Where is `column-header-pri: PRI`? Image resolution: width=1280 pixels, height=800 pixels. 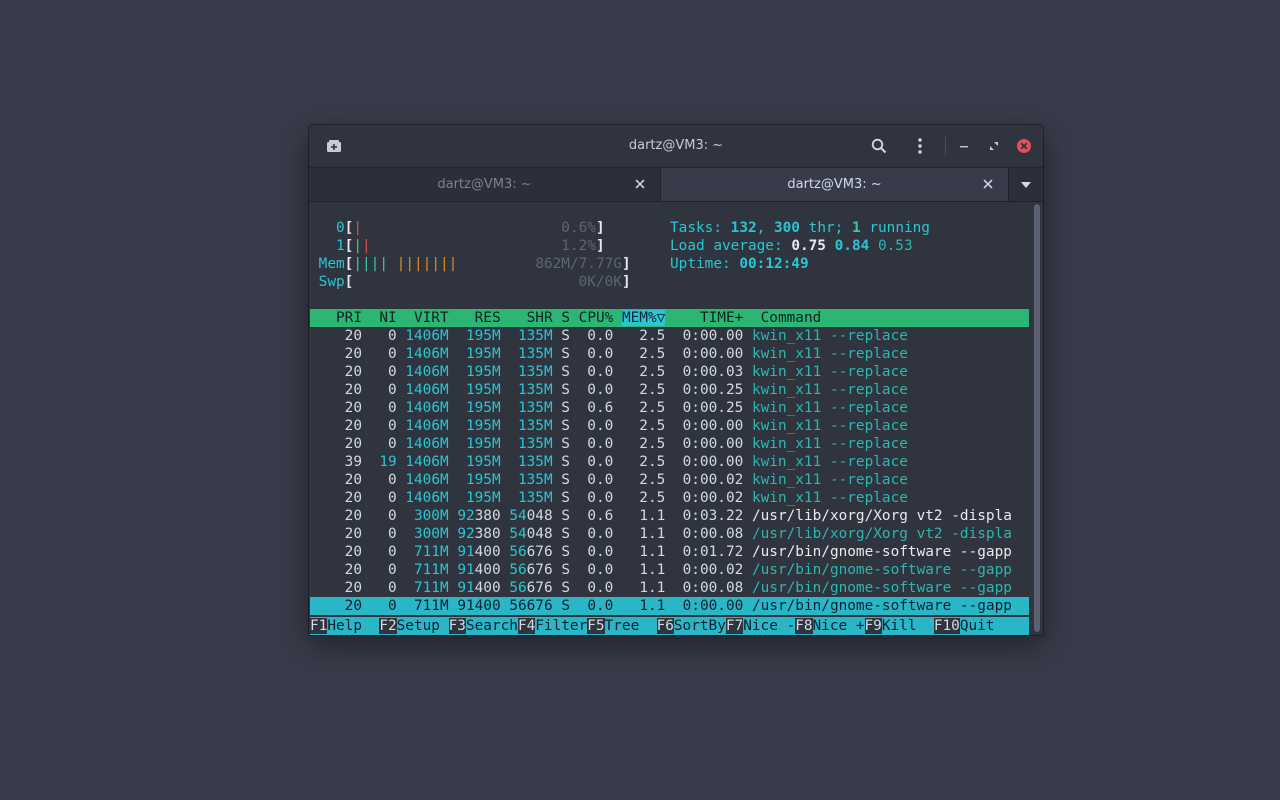 column-header-pri: PRI is located at coordinates (349, 318).